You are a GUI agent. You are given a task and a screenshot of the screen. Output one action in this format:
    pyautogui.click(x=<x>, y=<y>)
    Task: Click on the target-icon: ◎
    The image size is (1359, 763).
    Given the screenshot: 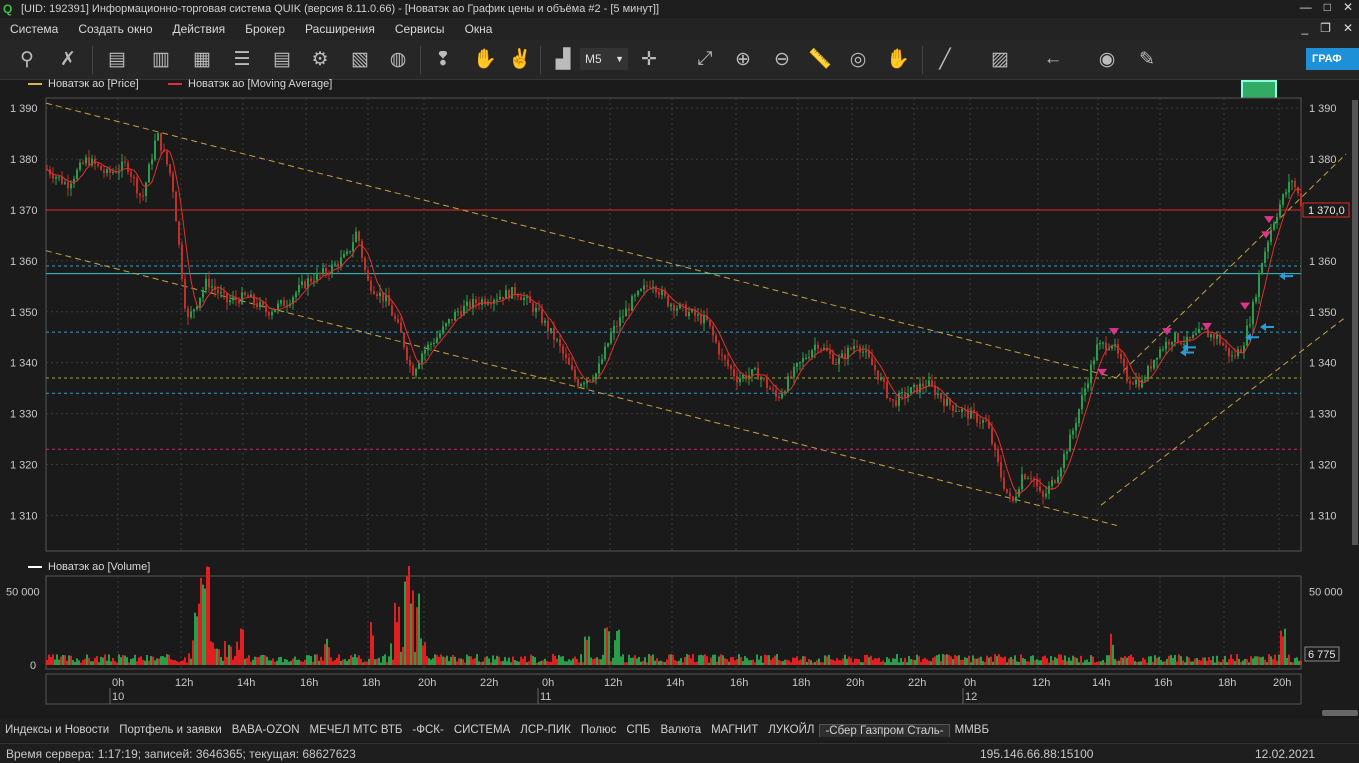 What is the action you would take?
    pyautogui.click(x=858, y=59)
    